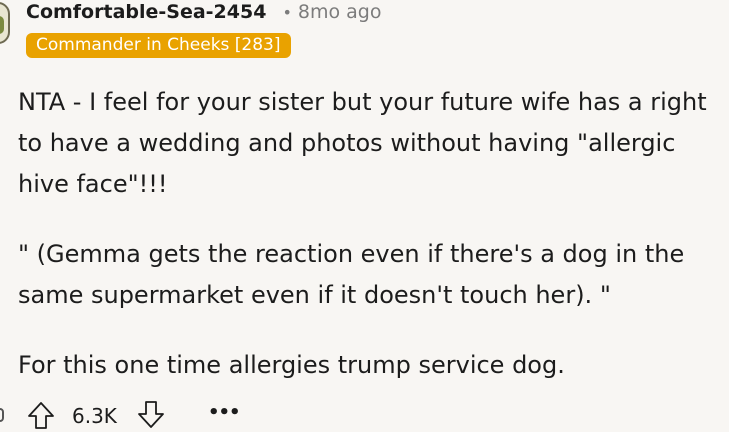 The width and height of the screenshot is (729, 432). Describe the element at coordinates (94, 416) in the screenshot. I see `vote-score: 6.3K` at that location.